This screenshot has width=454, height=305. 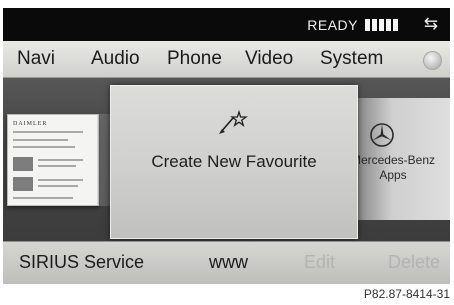 I want to click on create-new-favourite-label: Create New Favourite, so click(x=234, y=161).